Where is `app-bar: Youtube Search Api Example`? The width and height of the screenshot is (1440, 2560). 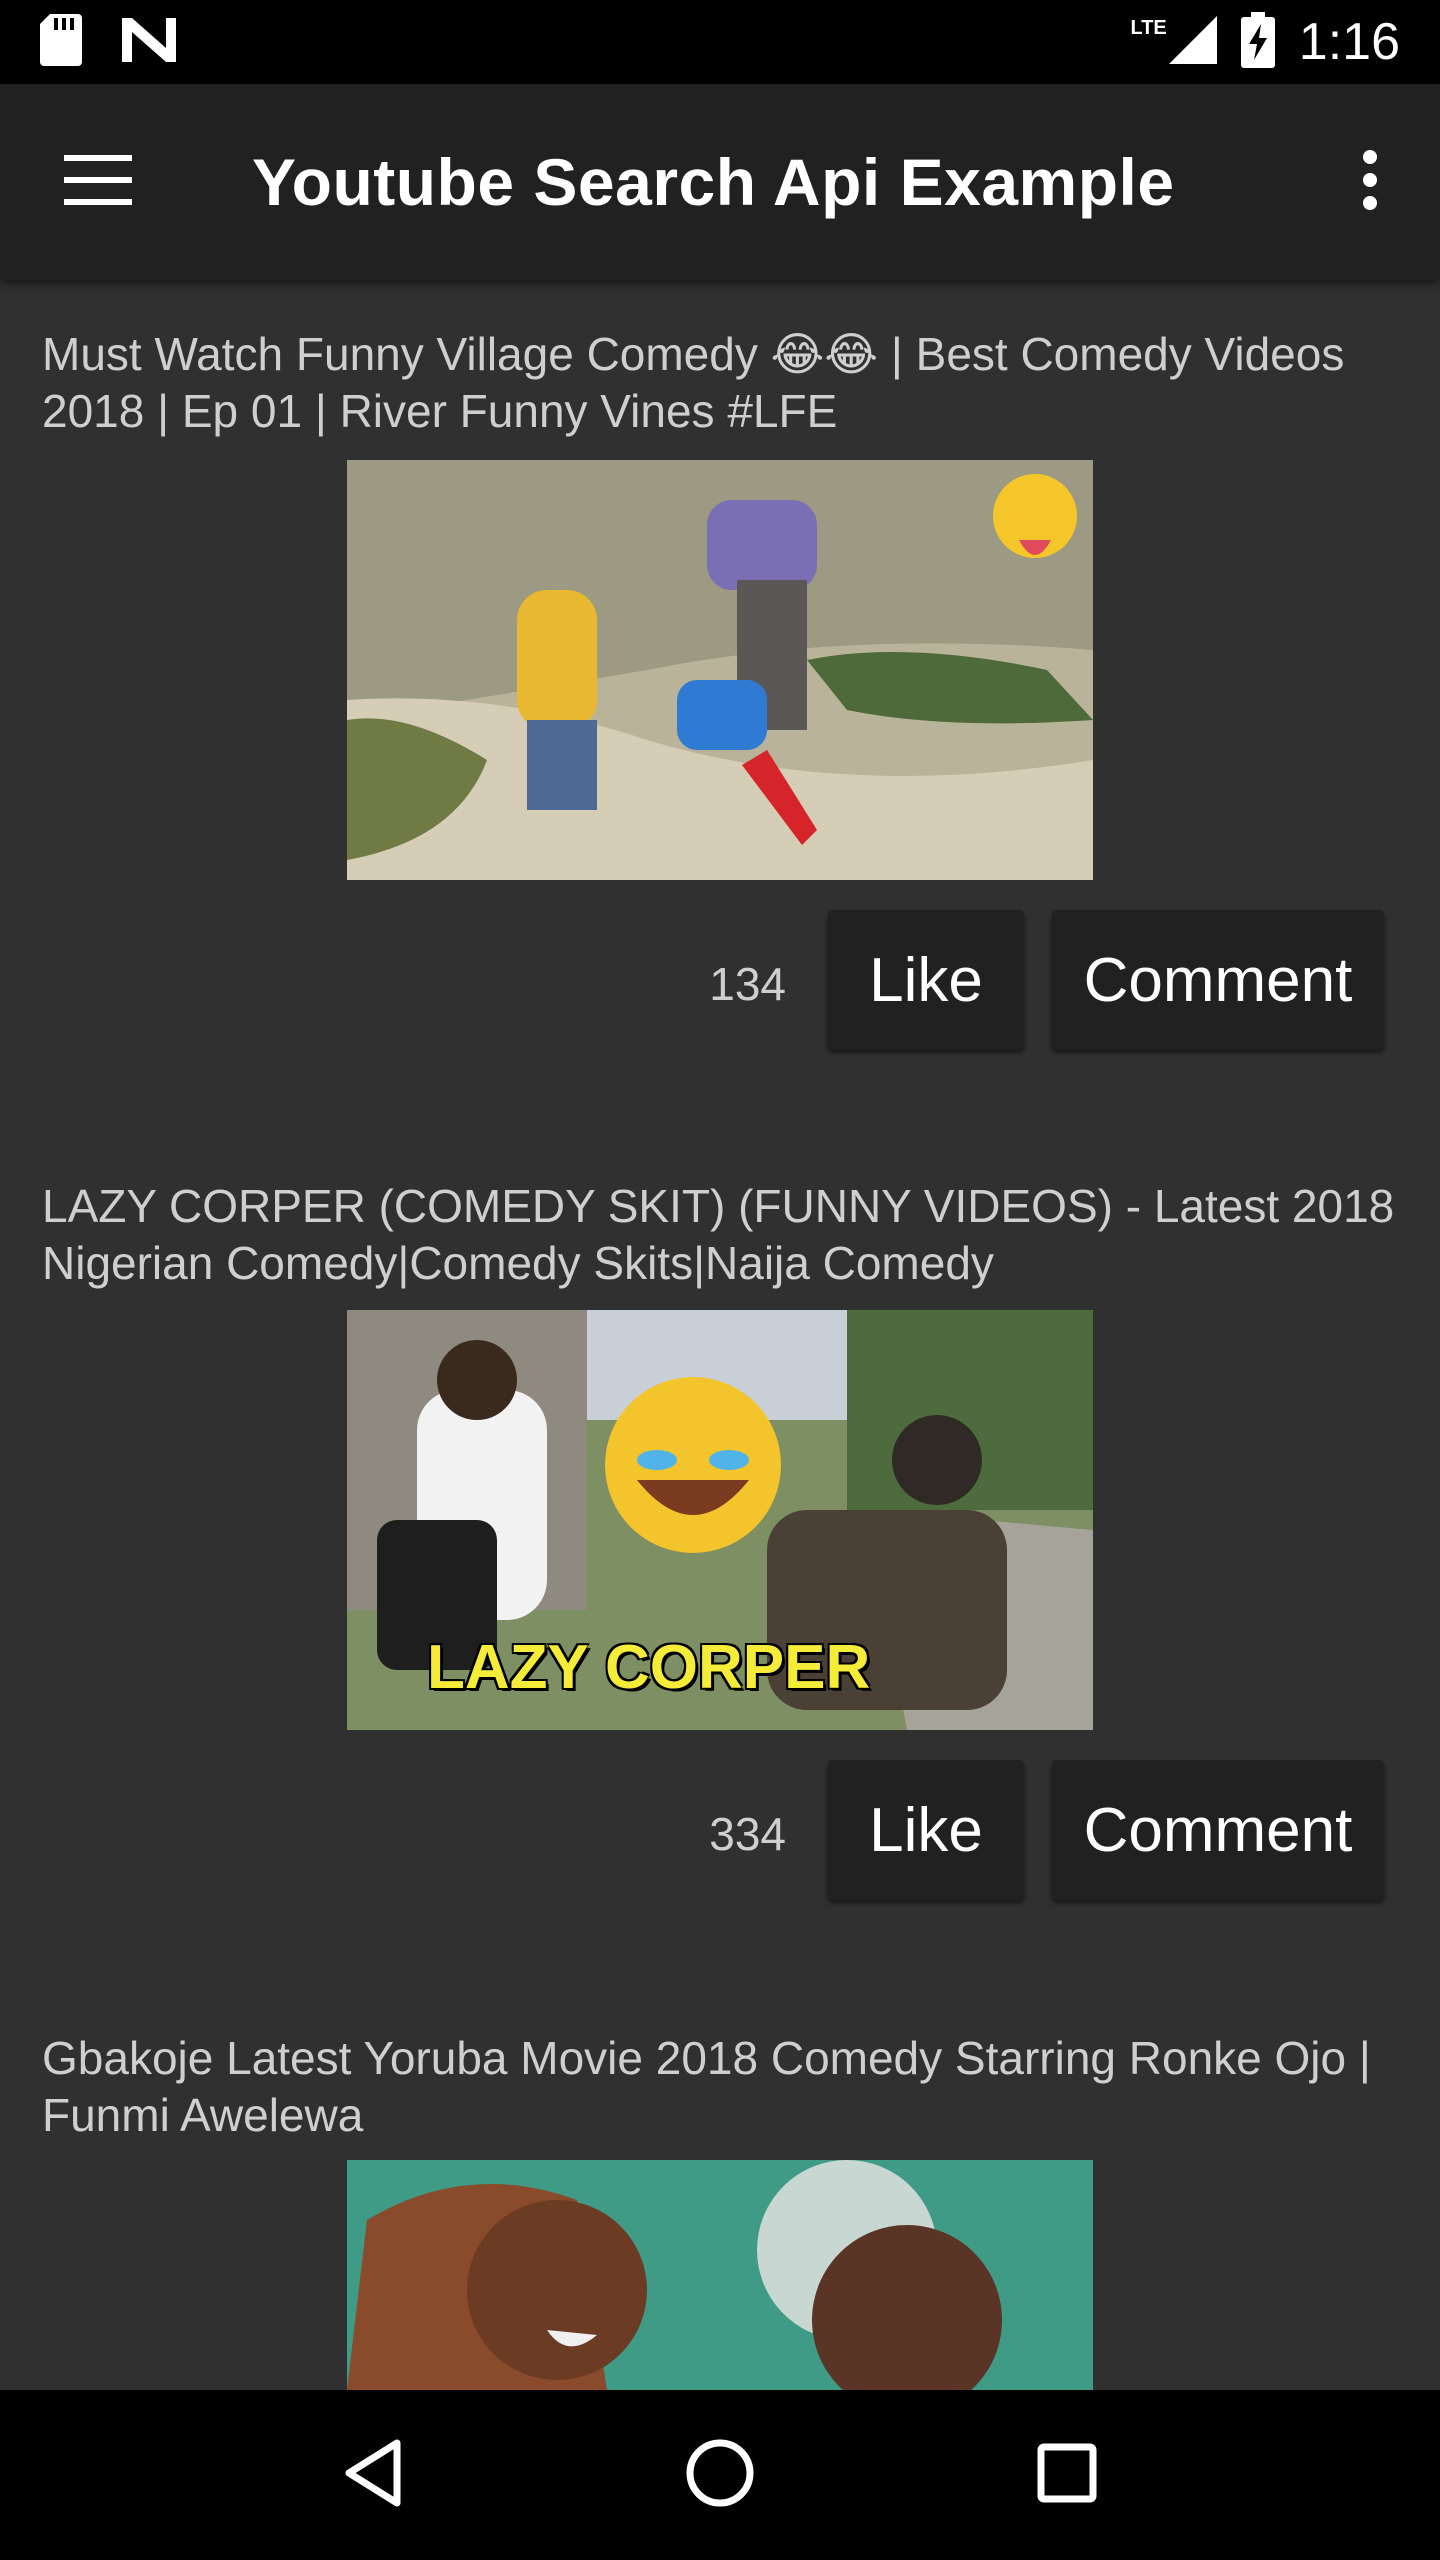 app-bar: Youtube Search Api Example is located at coordinates (720, 182).